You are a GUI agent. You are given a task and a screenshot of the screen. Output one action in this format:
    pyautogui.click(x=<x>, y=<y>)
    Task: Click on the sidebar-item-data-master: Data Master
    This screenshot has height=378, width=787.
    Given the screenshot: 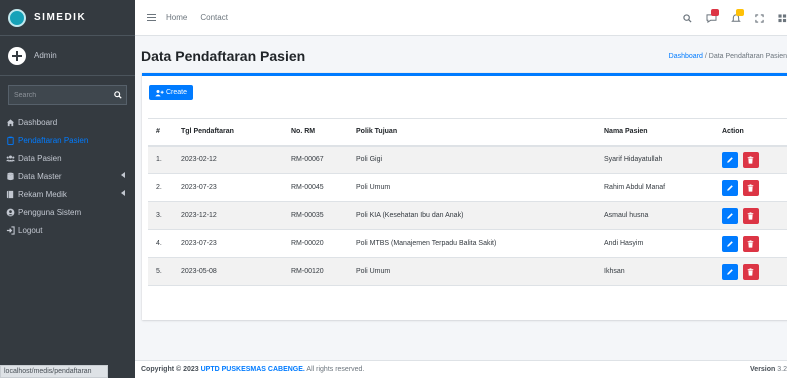 What is the action you would take?
    pyautogui.click(x=67, y=176)
    